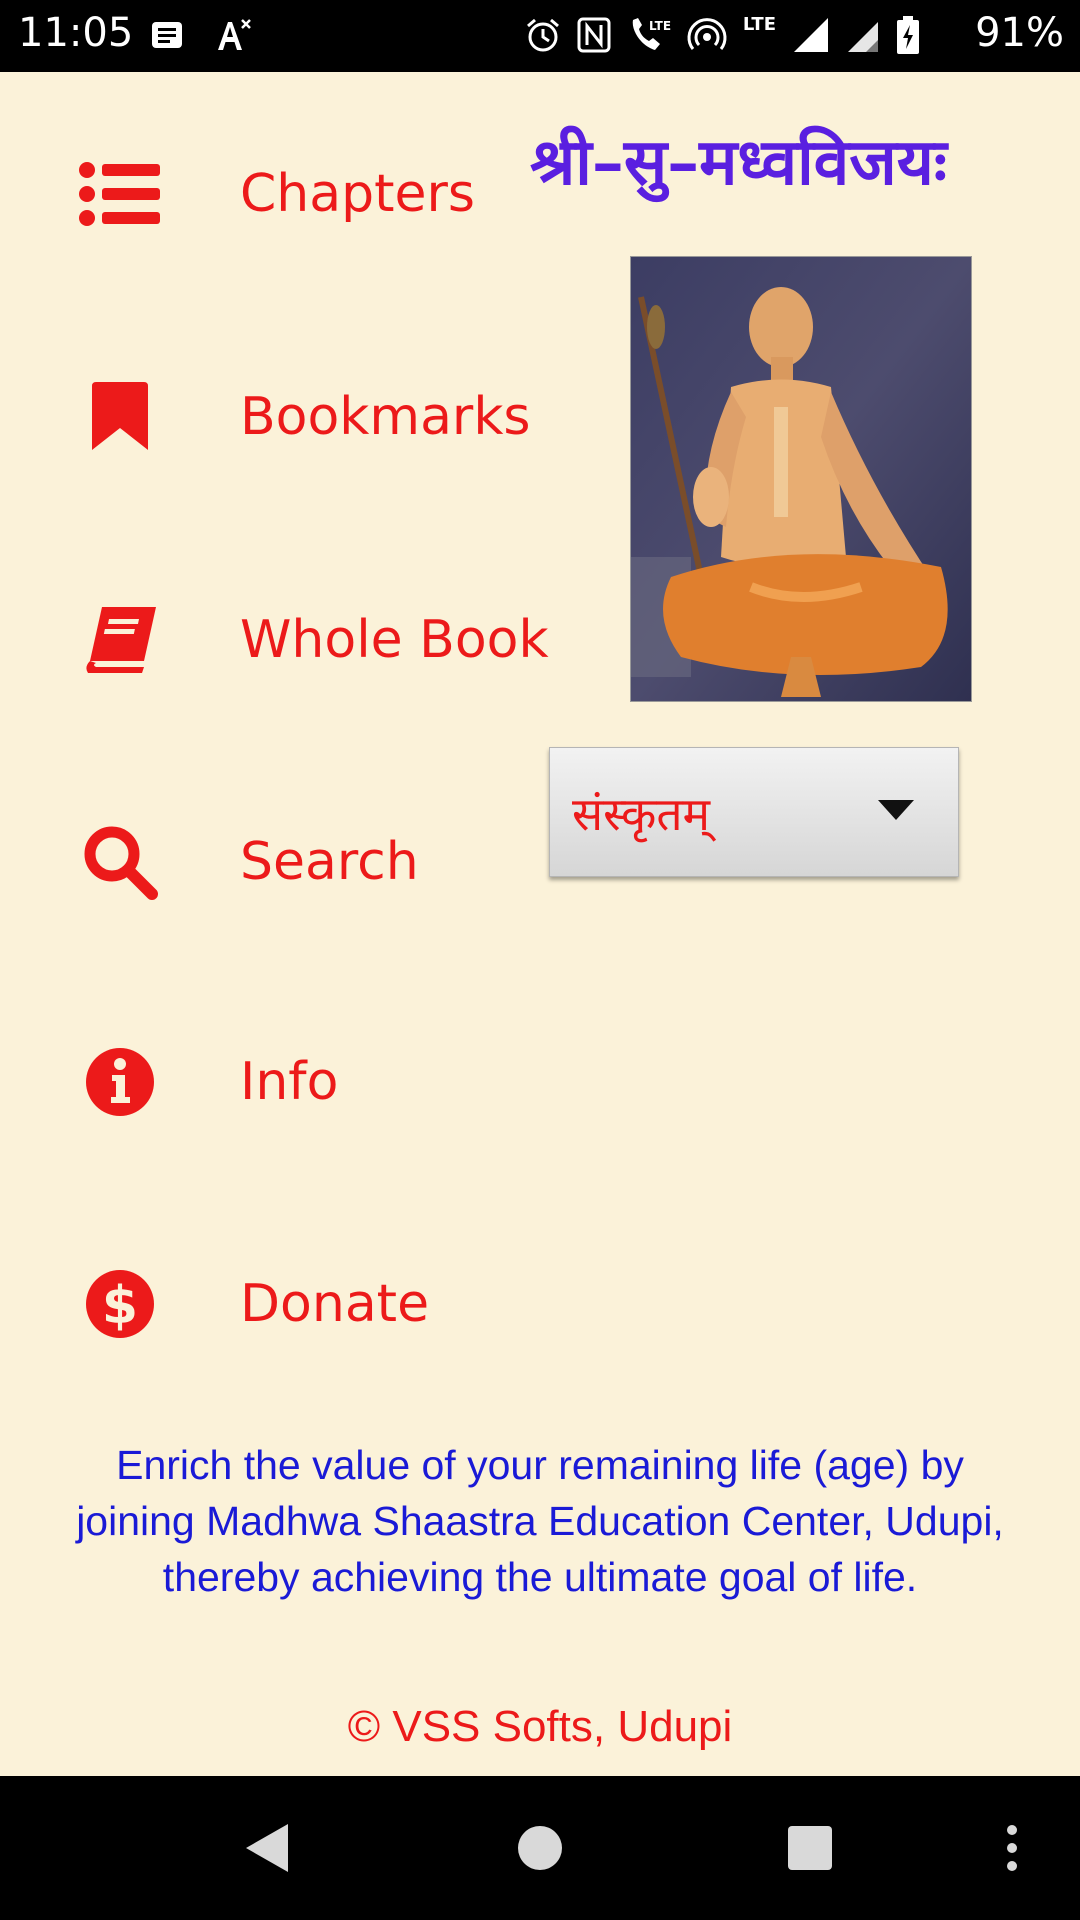 This screenshot has width=1080, height=1920. I want to click on menu-item-donate: $ Donate, so click(280, 1304).